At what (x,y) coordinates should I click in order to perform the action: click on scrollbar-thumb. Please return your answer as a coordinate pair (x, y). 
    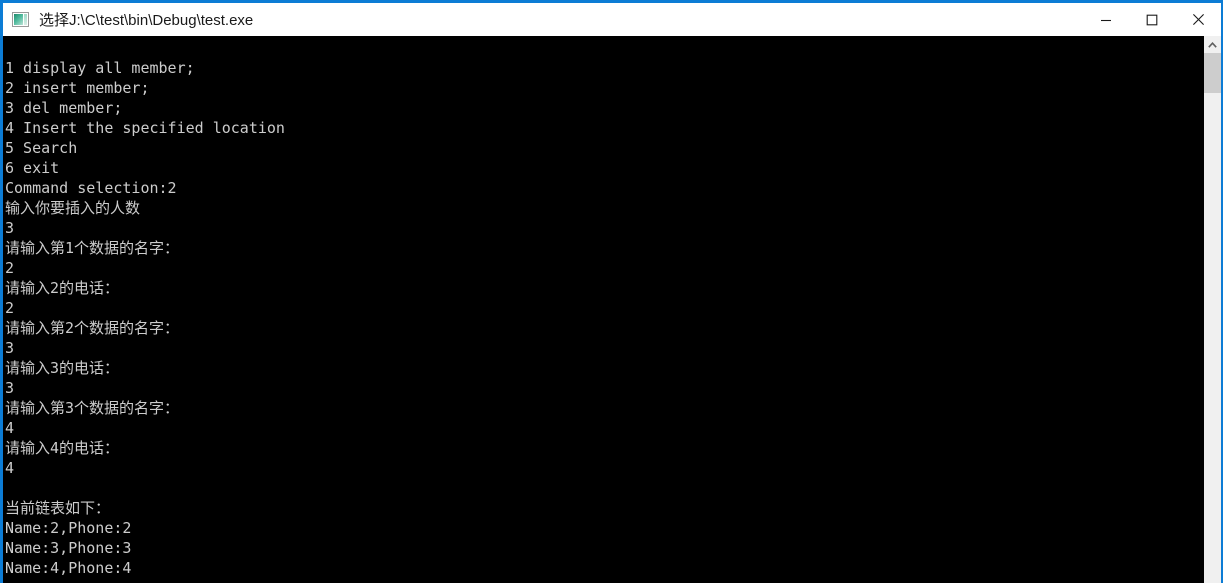
    Looking at the image, I should click on (1212, 73).